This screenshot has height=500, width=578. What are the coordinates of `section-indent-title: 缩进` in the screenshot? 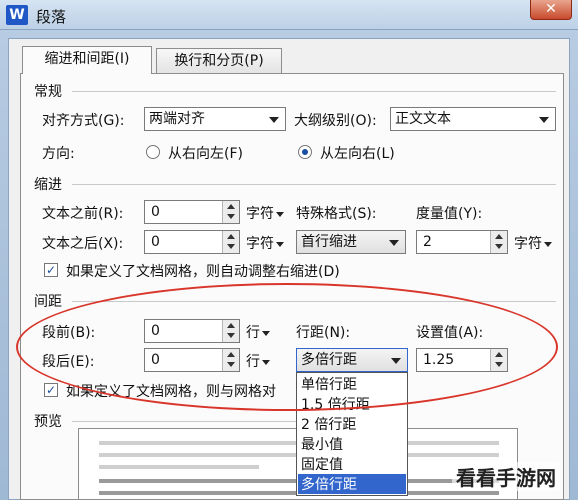 It's located at (48, 185).